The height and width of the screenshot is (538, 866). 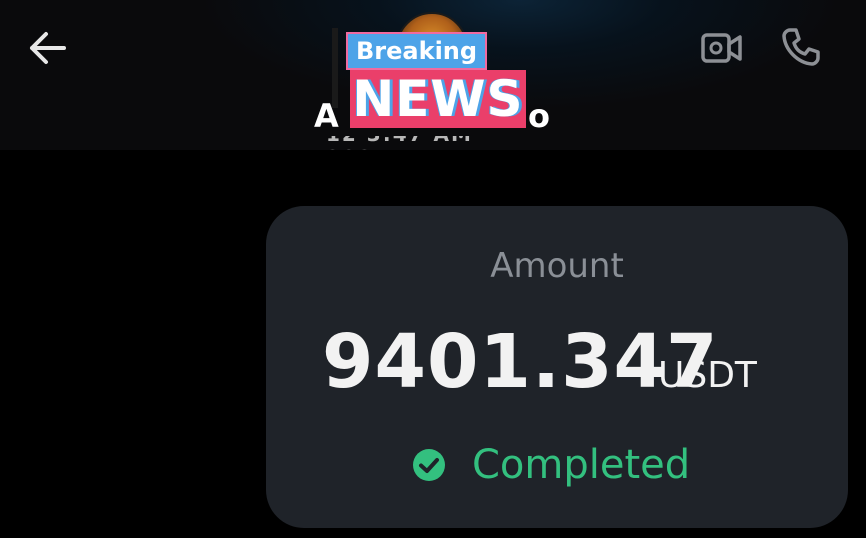 I want to click on breaking-label: Breaking, so click(x=417, y=51).